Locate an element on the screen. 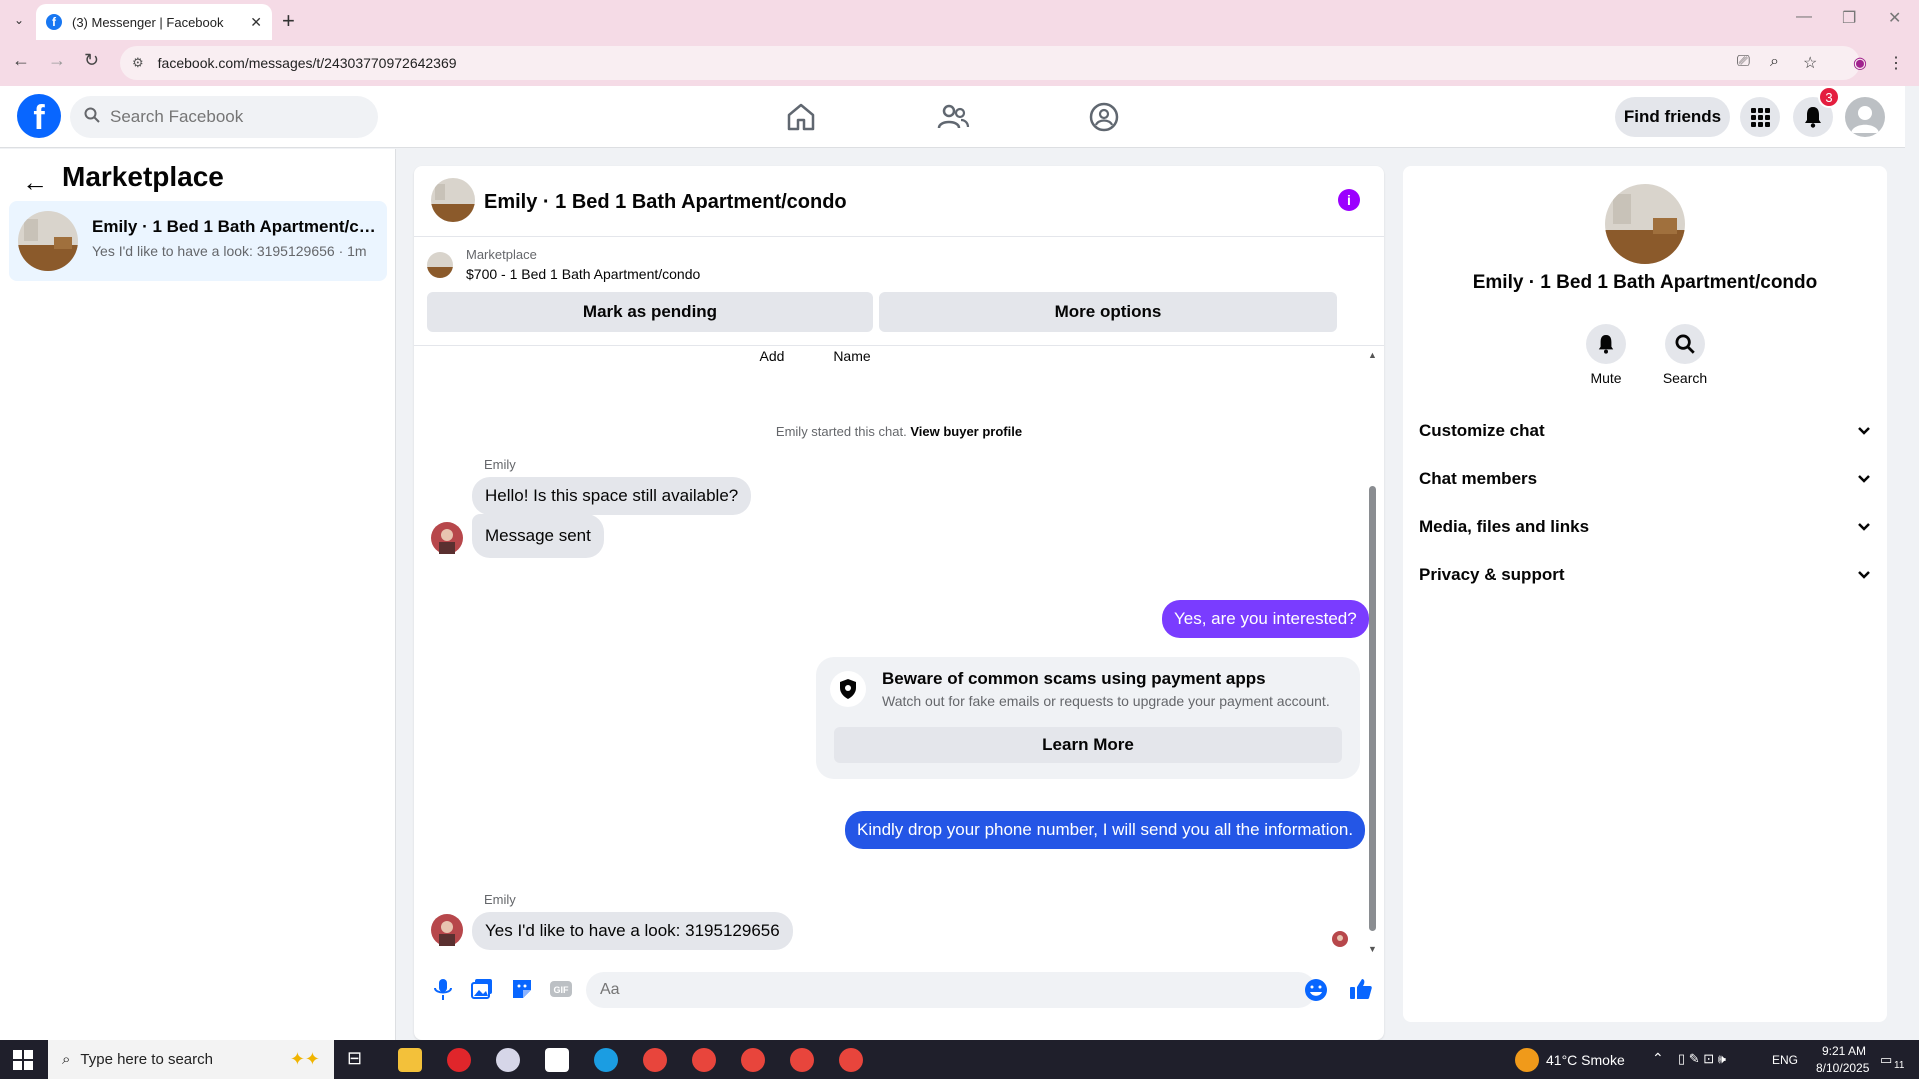 The image size is (1919, 1079). new-tab-icon: + is located at coordinates (288, 21).